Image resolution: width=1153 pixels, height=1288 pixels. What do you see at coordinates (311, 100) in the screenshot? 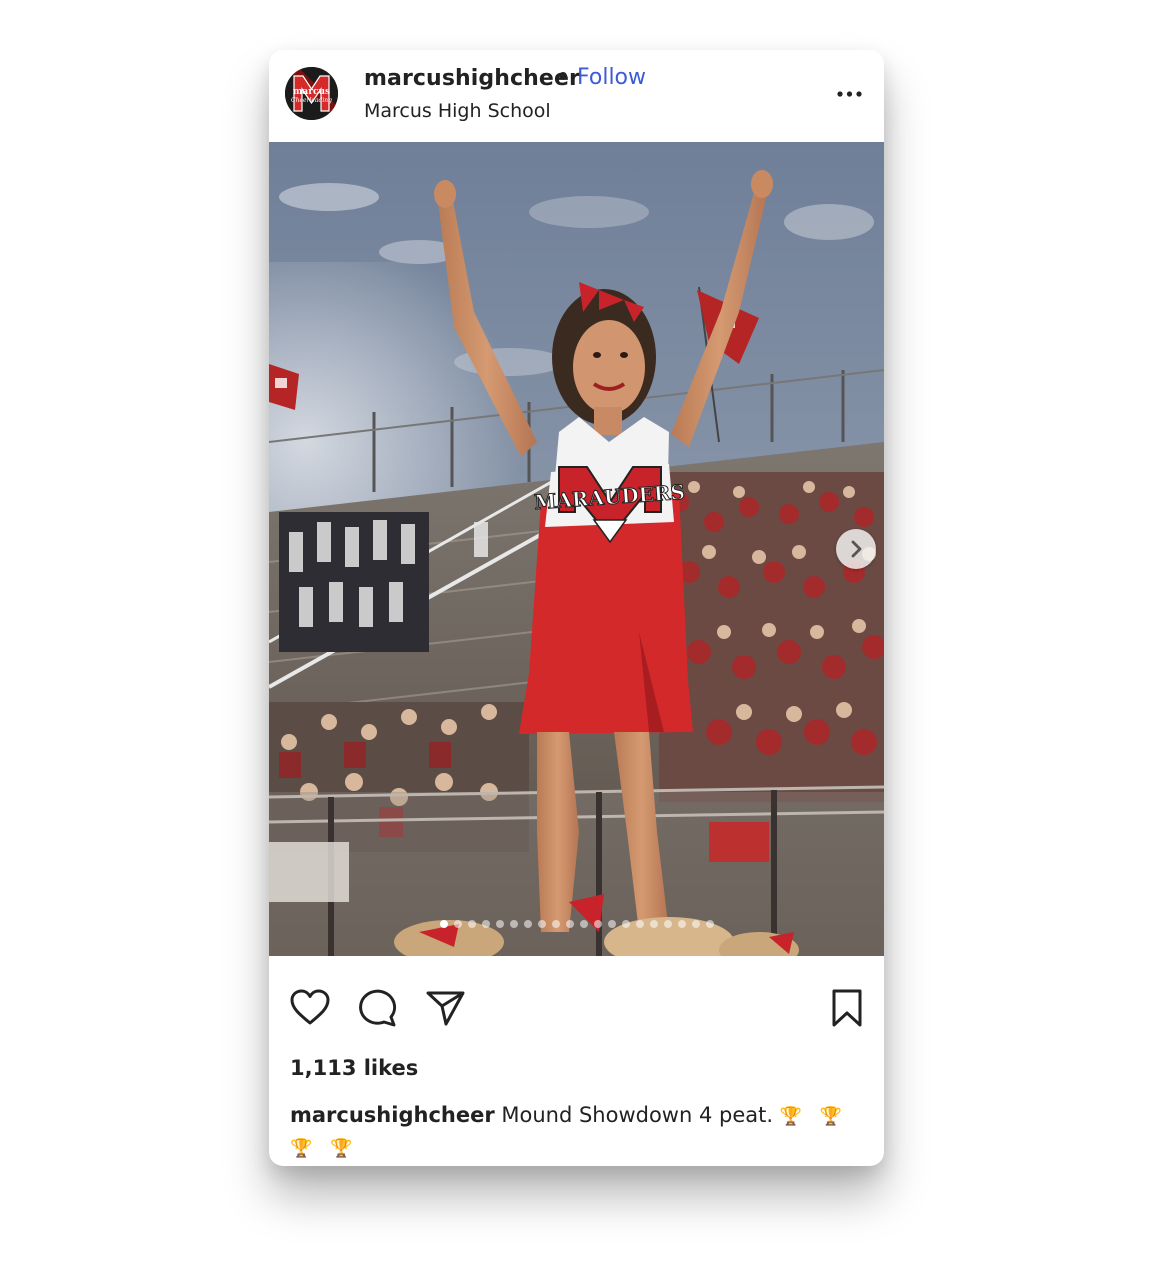
I see `avatar-text-bottom: Cheerleading` at bounding box center [311, 100].